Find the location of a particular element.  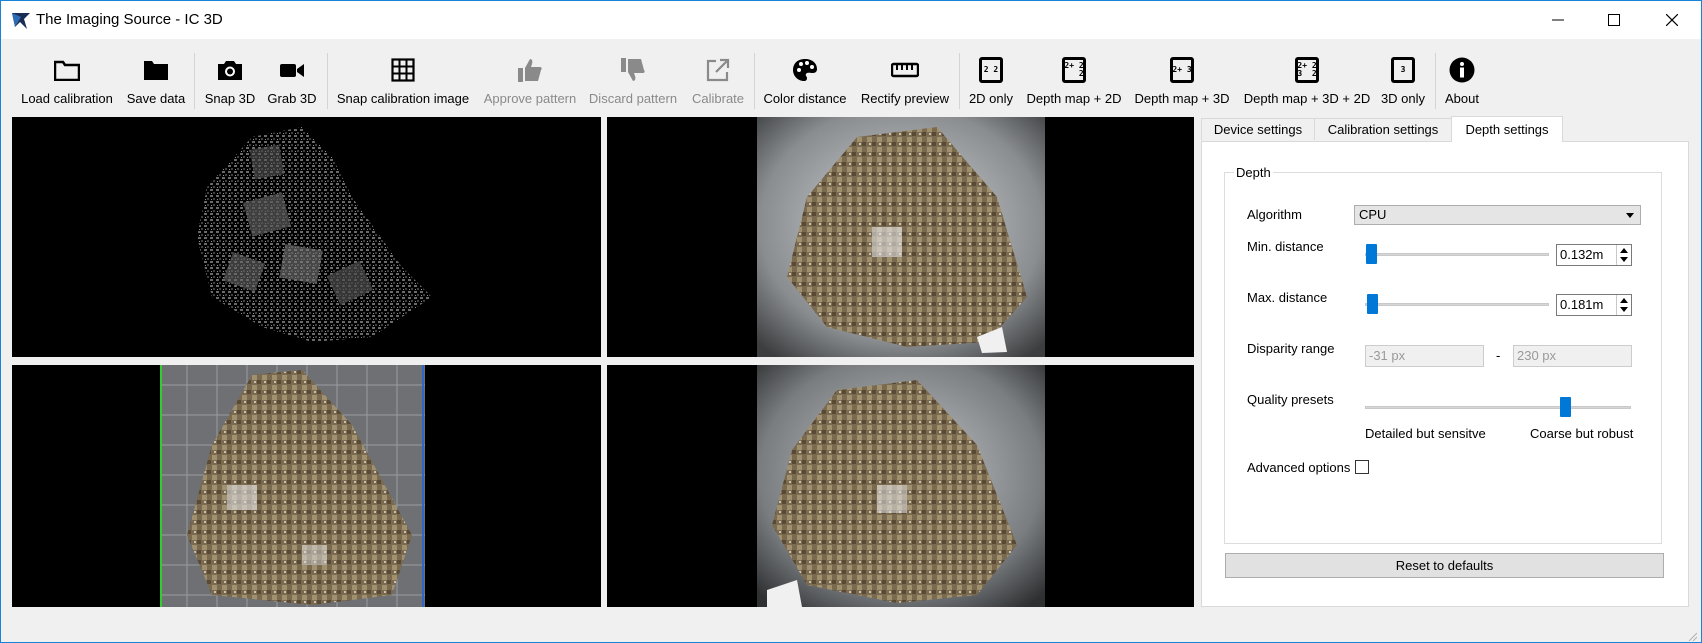

min-distance-value: 0.132m is located at coordinates (1582, 254).